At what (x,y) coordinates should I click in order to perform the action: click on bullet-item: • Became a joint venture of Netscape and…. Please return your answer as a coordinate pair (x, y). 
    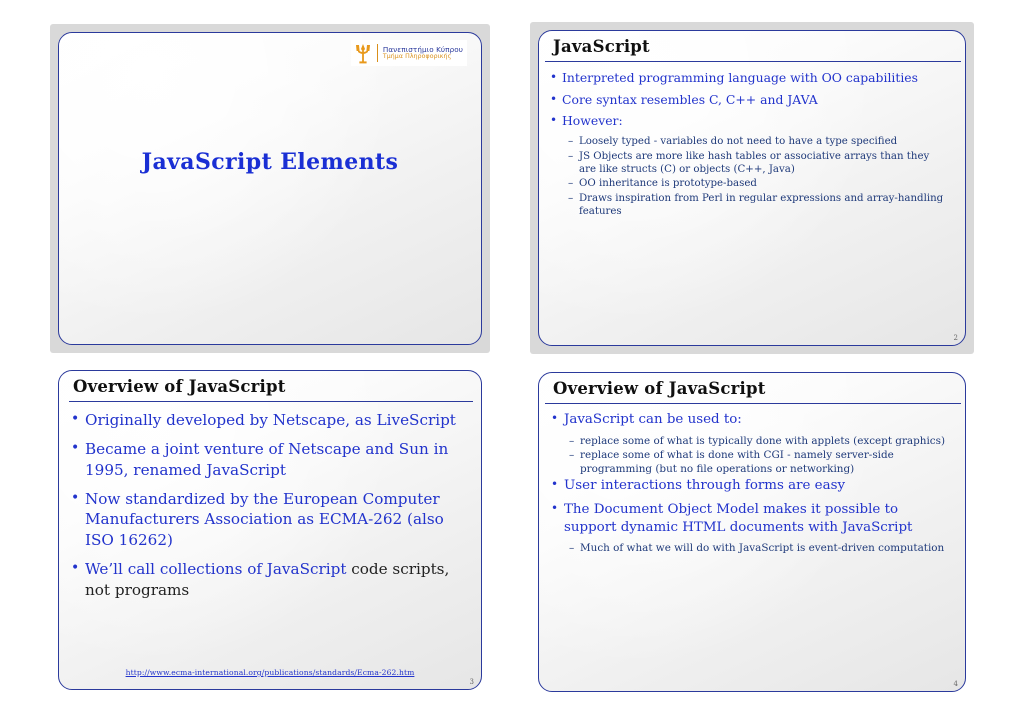
    Looking at the image, I should click on (269, 459).